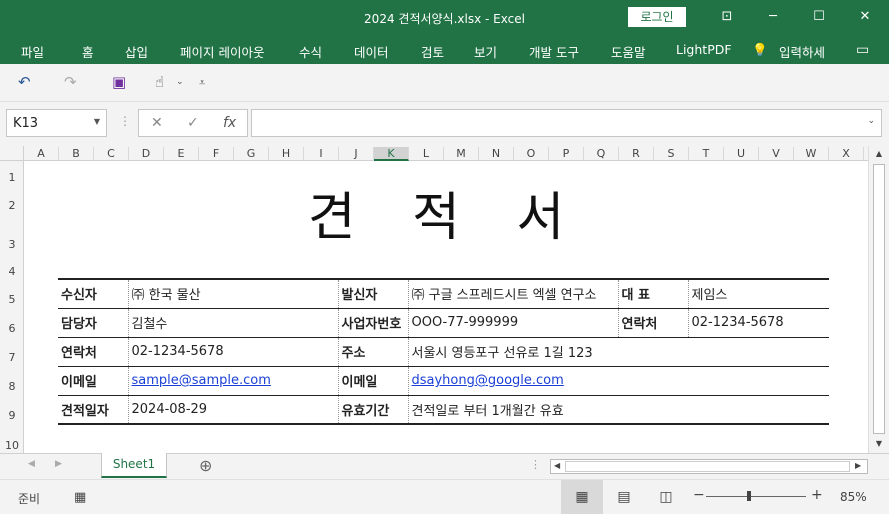 The width and height of the screenshot is (889, 514). I want to click on field-label: 담당자, so click(93, 323).